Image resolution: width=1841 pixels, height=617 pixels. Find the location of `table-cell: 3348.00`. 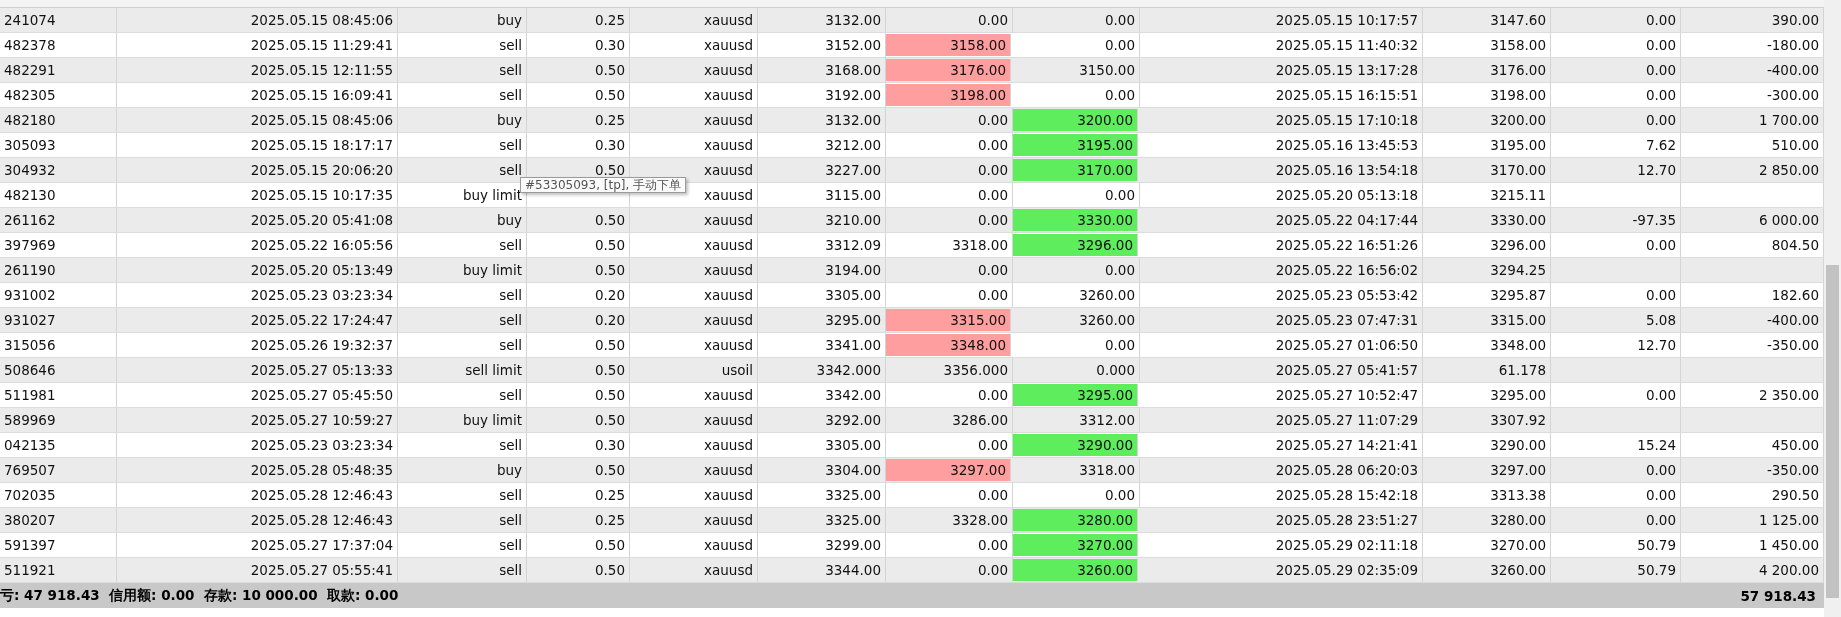

table-cell: 3348.00 is located at coordinates (948, 345).